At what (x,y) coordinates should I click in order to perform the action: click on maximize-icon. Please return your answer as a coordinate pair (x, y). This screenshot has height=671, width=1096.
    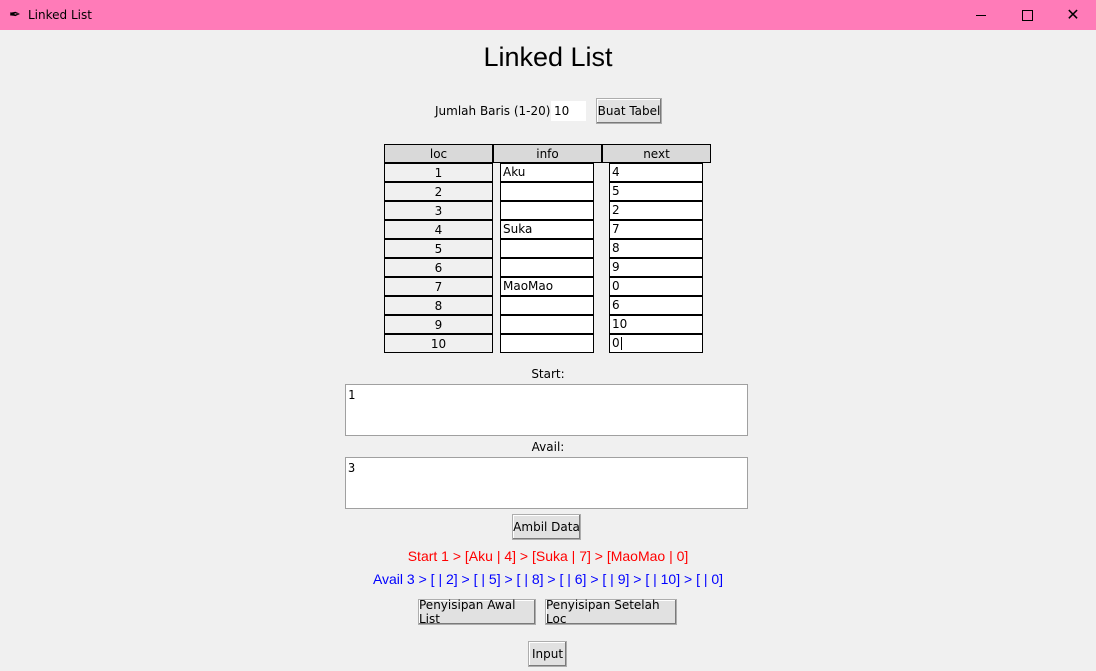
    Looking at the image, I should click on (1027, 15).